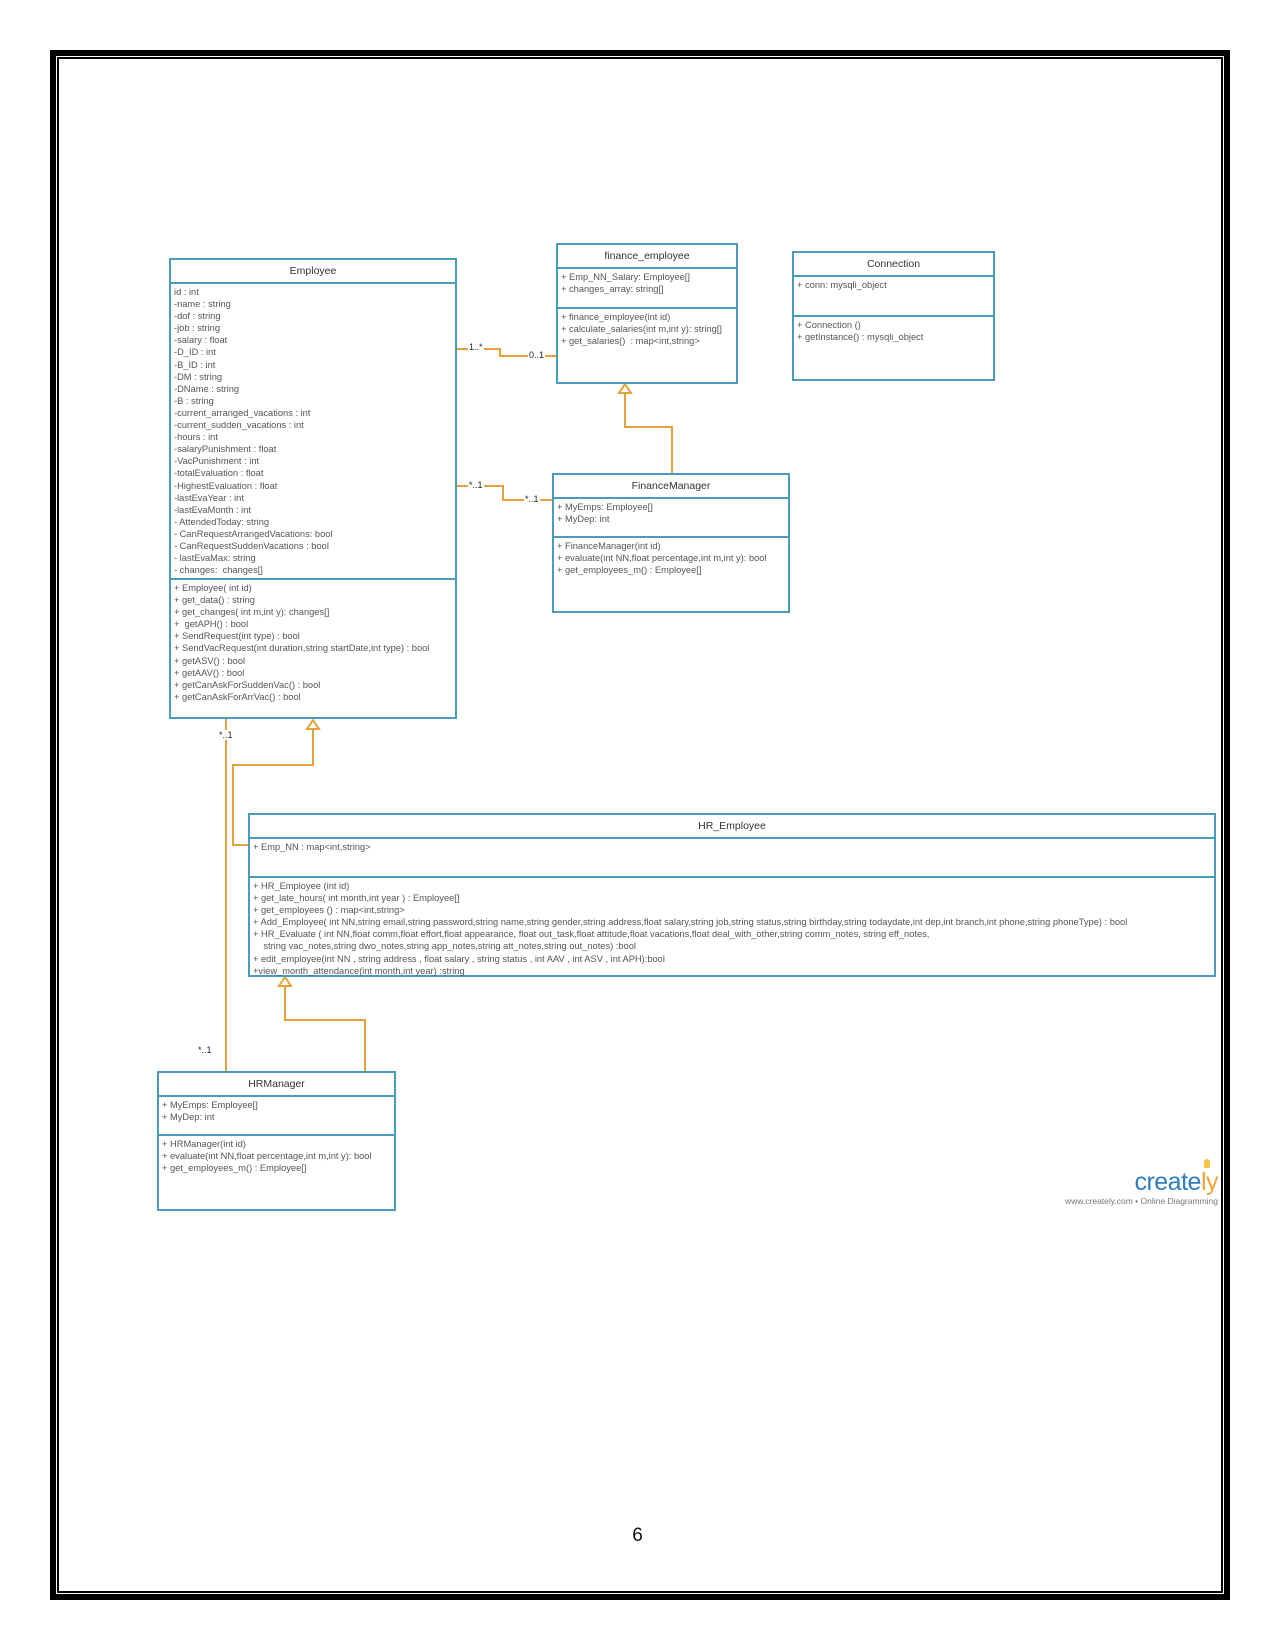  I want to click on class-attribute: -lastEvaYear : int, so click(209, 497).